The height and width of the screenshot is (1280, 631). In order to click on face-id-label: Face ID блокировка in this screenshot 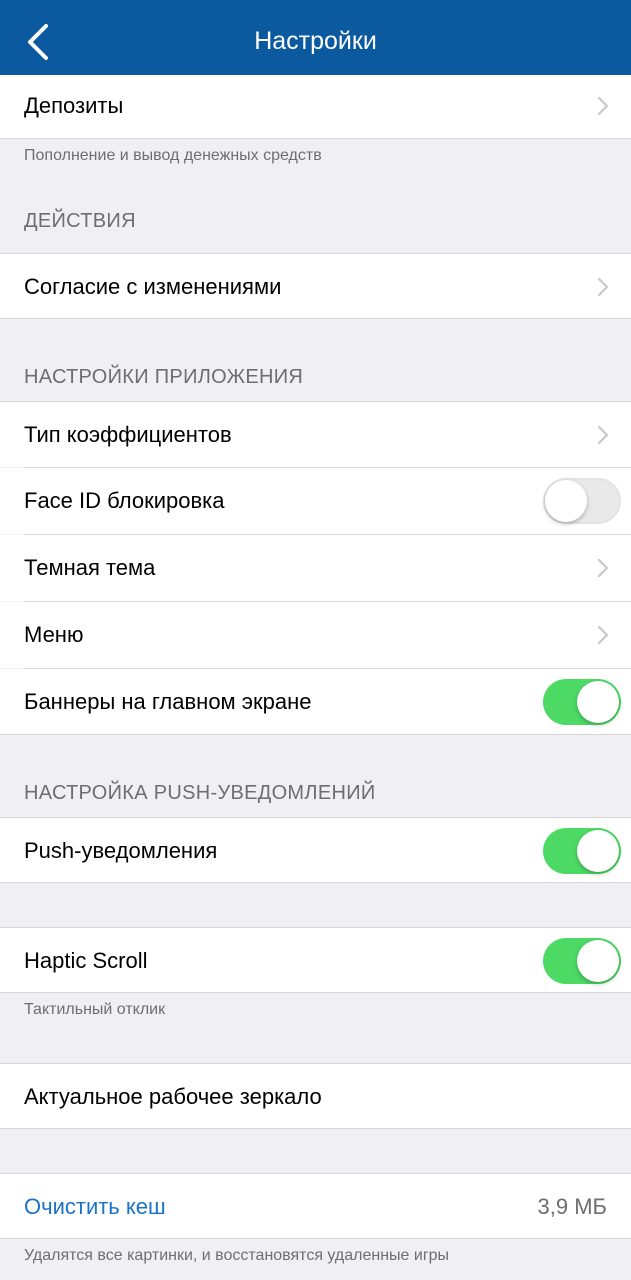, I will do `click(124, 500)`.